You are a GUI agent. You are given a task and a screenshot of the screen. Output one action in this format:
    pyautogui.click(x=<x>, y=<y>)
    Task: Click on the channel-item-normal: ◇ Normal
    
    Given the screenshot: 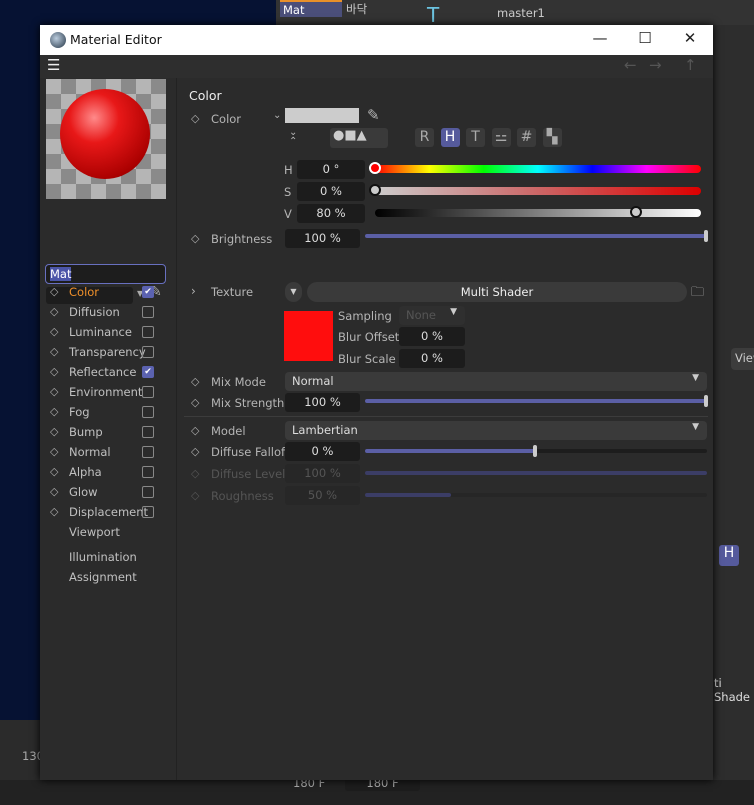 What is the action you would take?
    pyautogui.click(x=108, y=452)
    